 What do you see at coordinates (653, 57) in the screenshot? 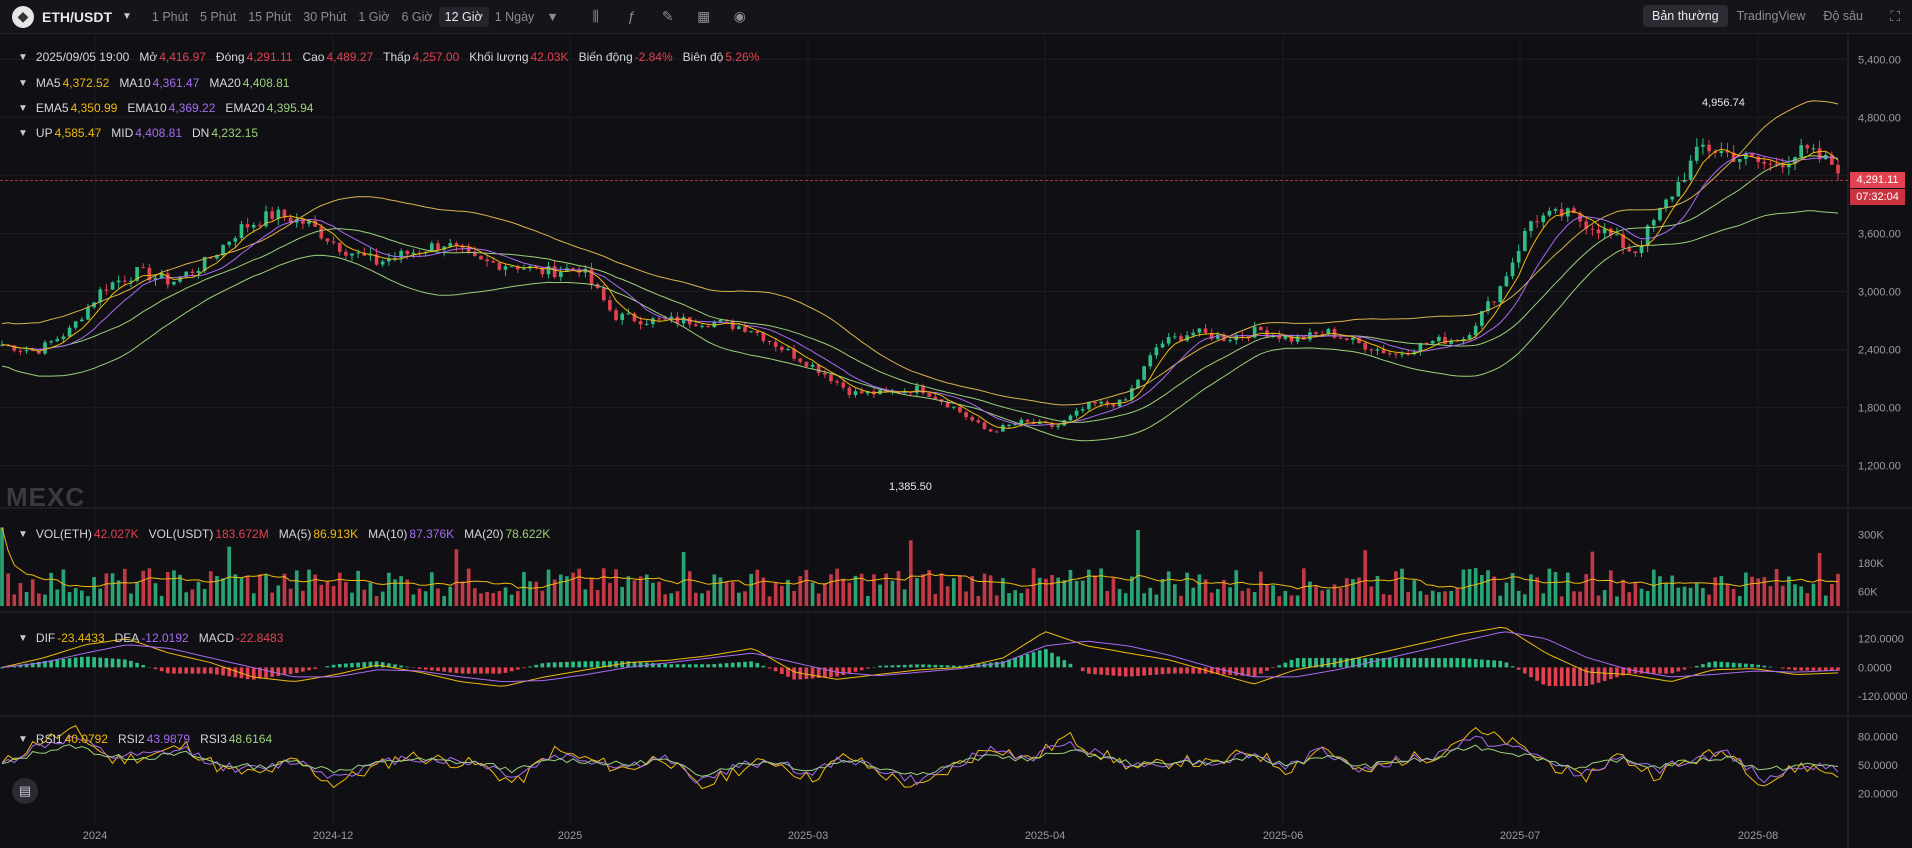
I see `change-value: -2.84%` at bounding box center [653, 57].